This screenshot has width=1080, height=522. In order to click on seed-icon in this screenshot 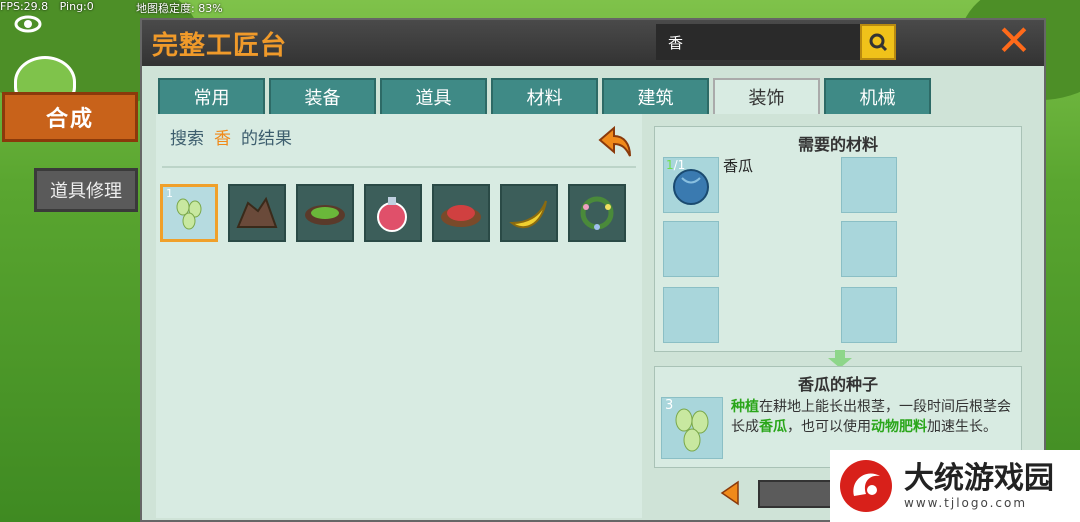, I will do `click(189, 214)`.